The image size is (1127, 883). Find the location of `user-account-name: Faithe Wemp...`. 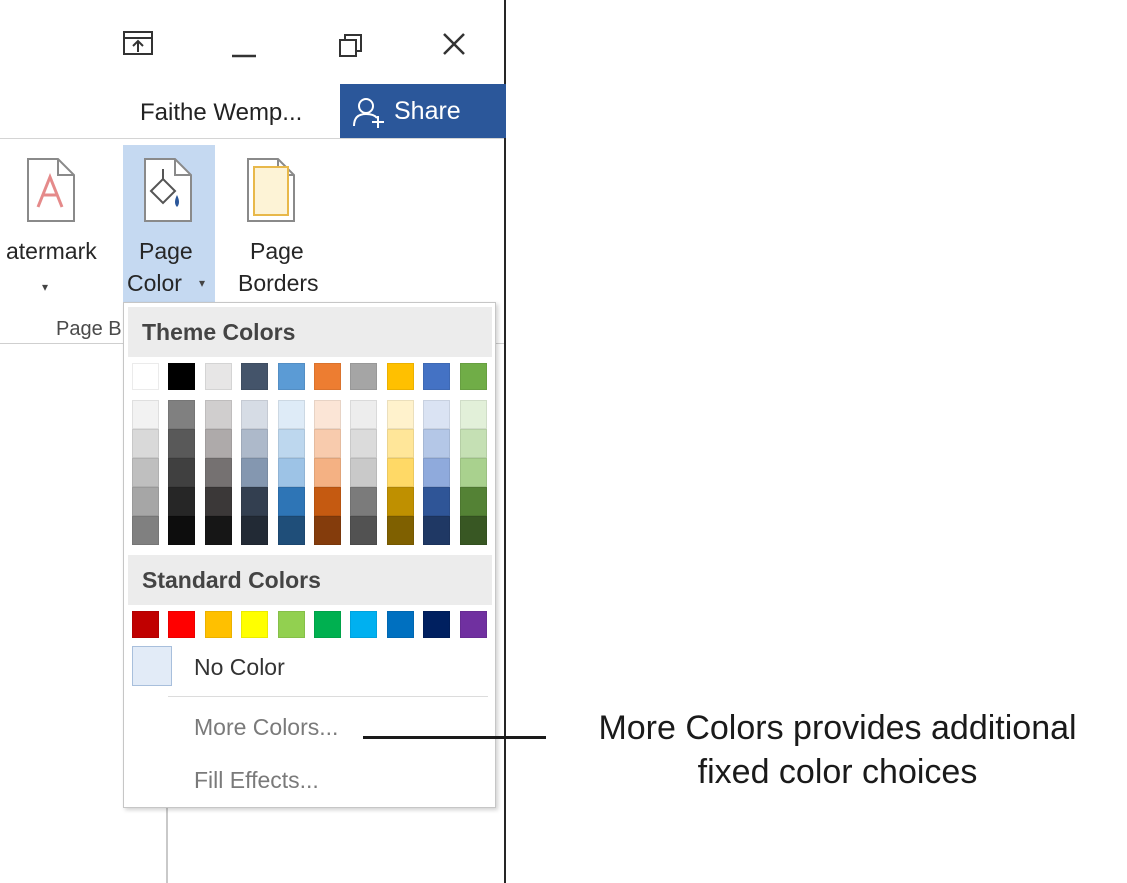

user-account-name: Faithe Wemp... is located at coordinates (221, 113).